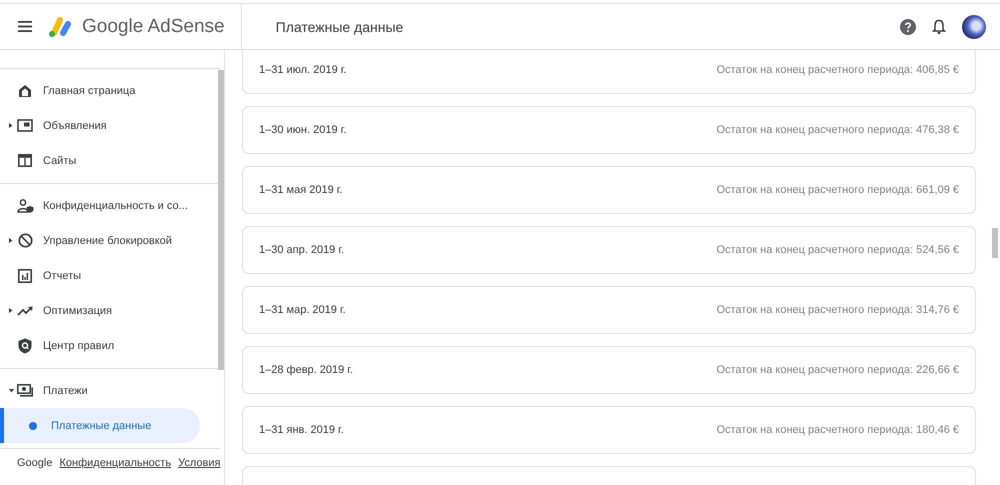 This screenshot has width=1000, height=485. I want to click on statement-card: 1–31 мар. 2019 г. Остаток на конец расчетного периода: 314,76 €, so click(609, 310).